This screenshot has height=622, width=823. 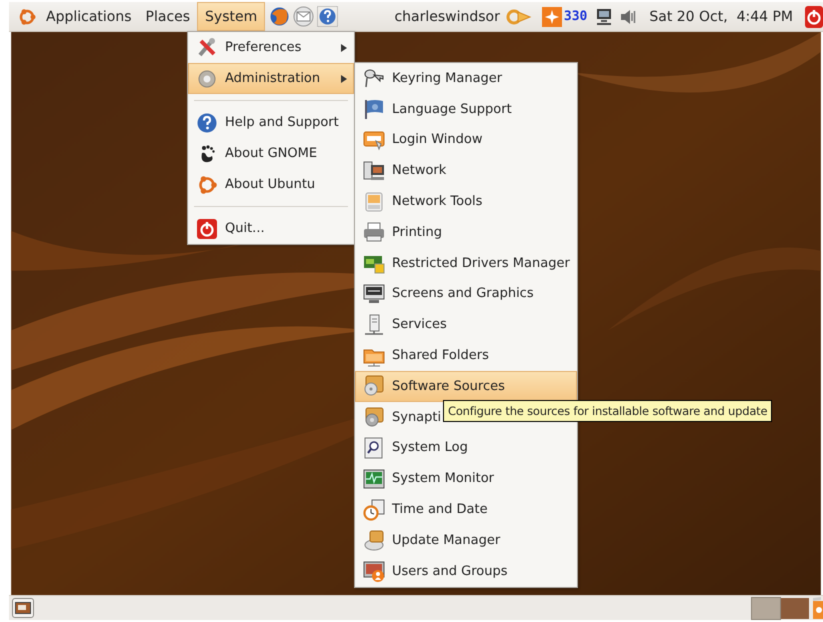 I want to click on notification-count: 330, so click(x=576, y=16).